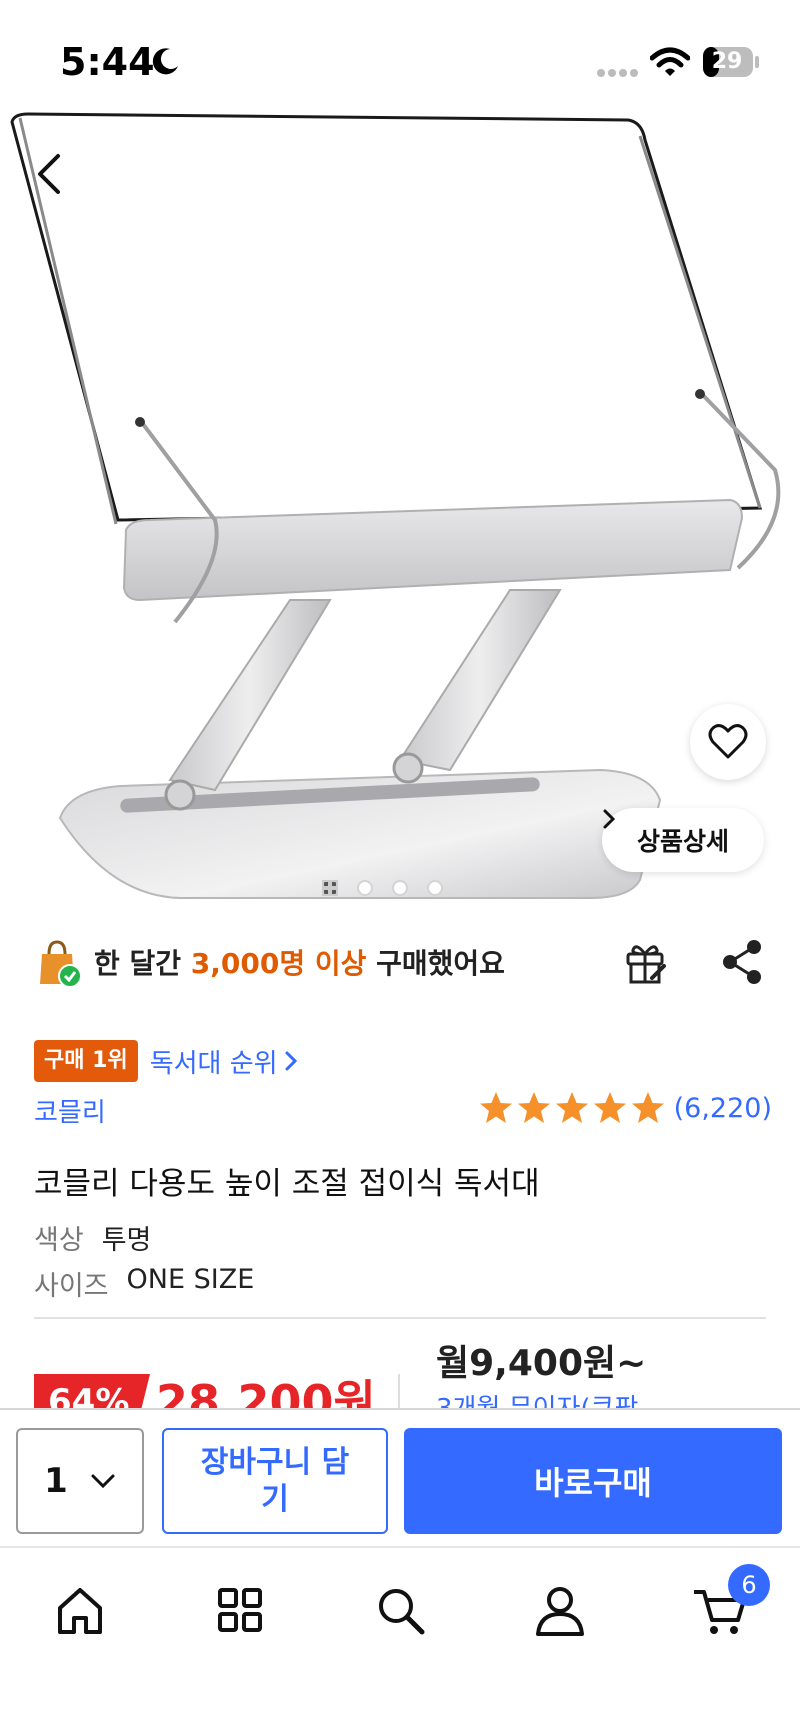 The image size is (800, 1733). I want to click on back-button, so click(50, 174).